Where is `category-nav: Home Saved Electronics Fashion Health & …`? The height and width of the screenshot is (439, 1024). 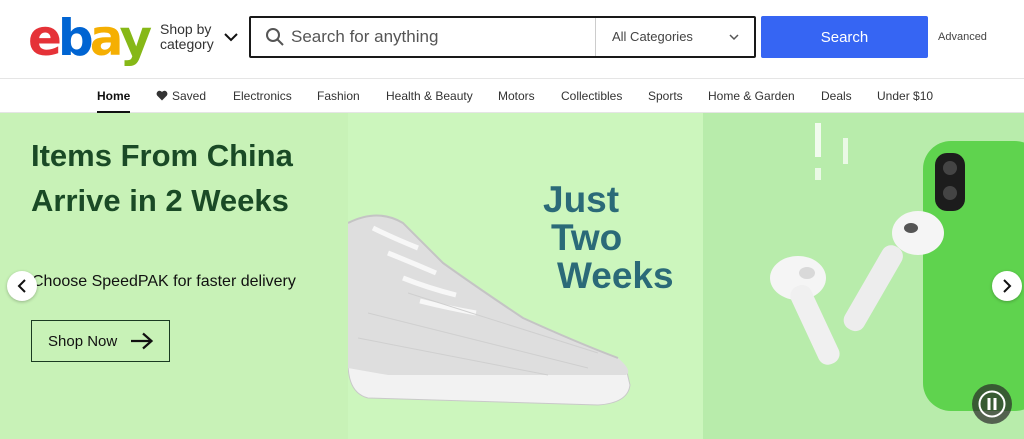
category-nav: Home Saved Electronics Fashion Health & … is located at coordinates (512, 95).